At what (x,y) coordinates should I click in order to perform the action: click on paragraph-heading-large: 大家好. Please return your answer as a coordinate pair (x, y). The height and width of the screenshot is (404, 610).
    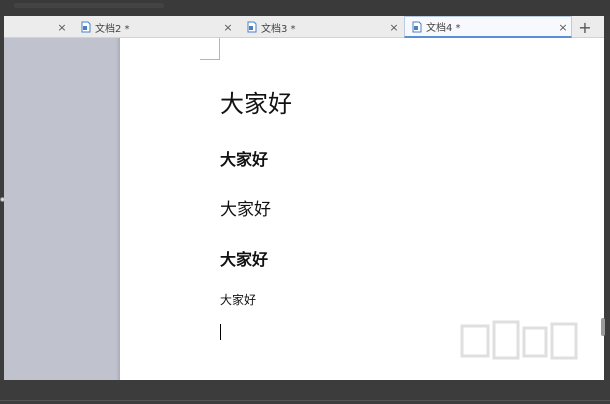
    Looking at the image, I should click on (256, 101).